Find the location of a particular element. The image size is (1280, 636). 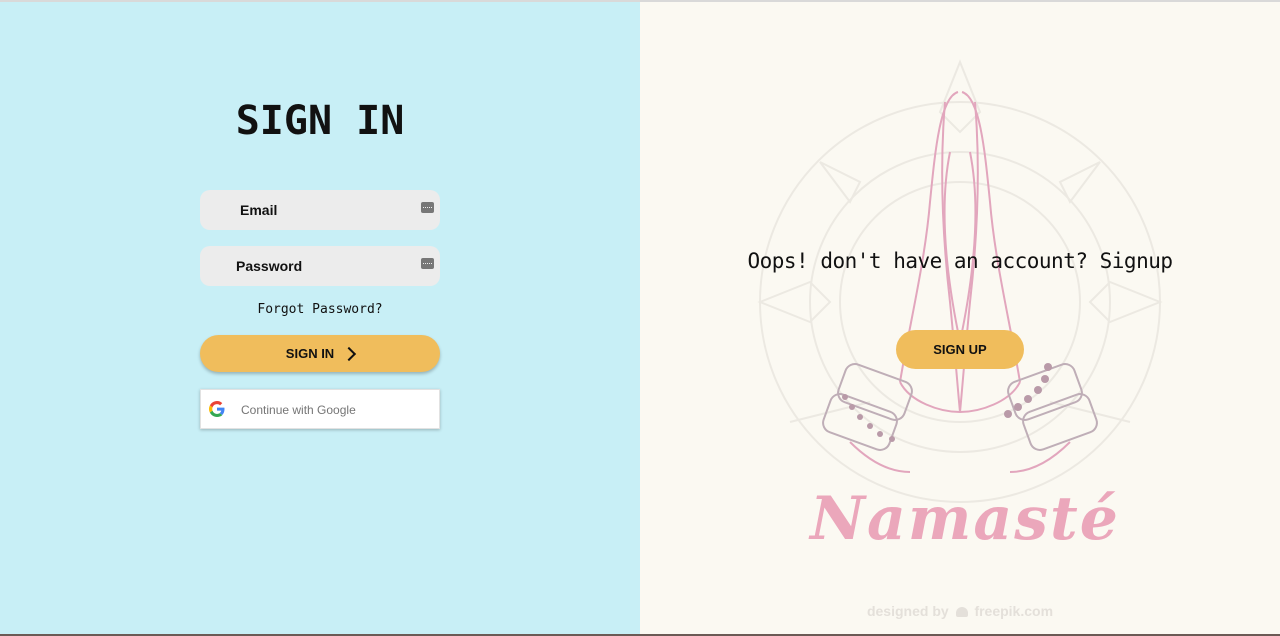

signup-prompt: Oops! don't have an account? Signup is located at coordinates (960, 261).